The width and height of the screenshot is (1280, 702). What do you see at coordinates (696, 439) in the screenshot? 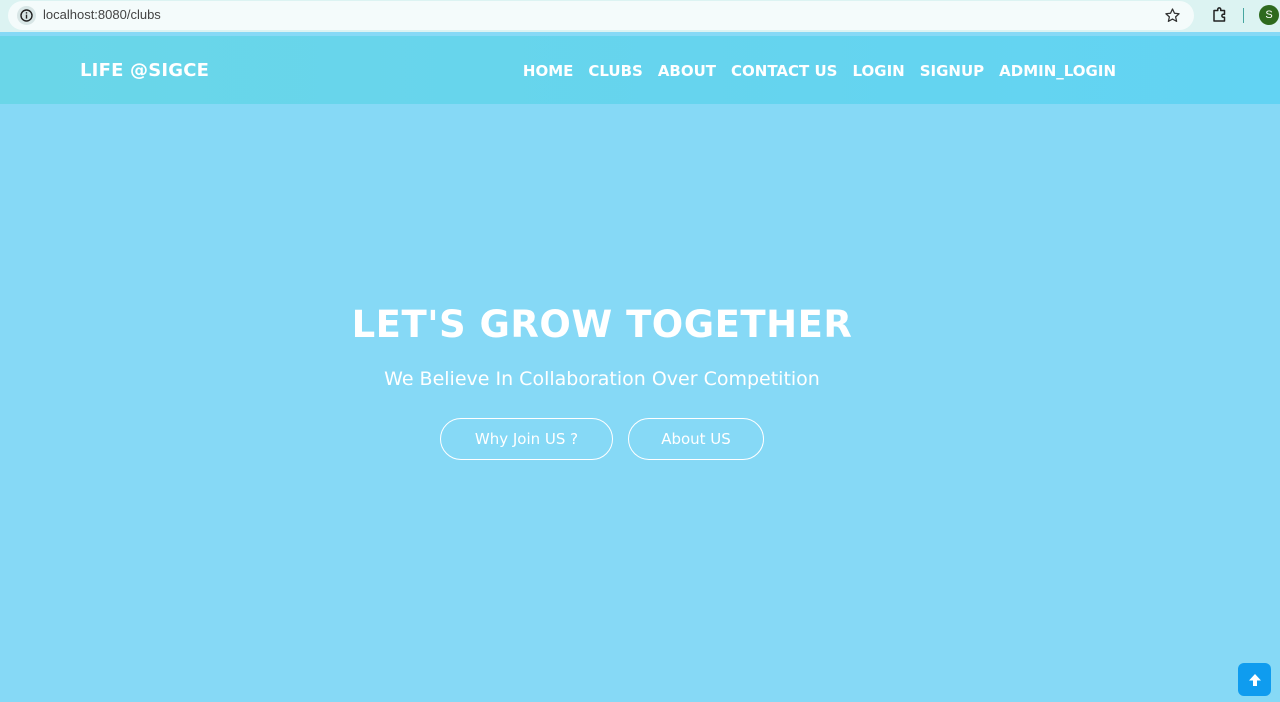
I see `about-us-button: About US` at bounding box center [696, 439].